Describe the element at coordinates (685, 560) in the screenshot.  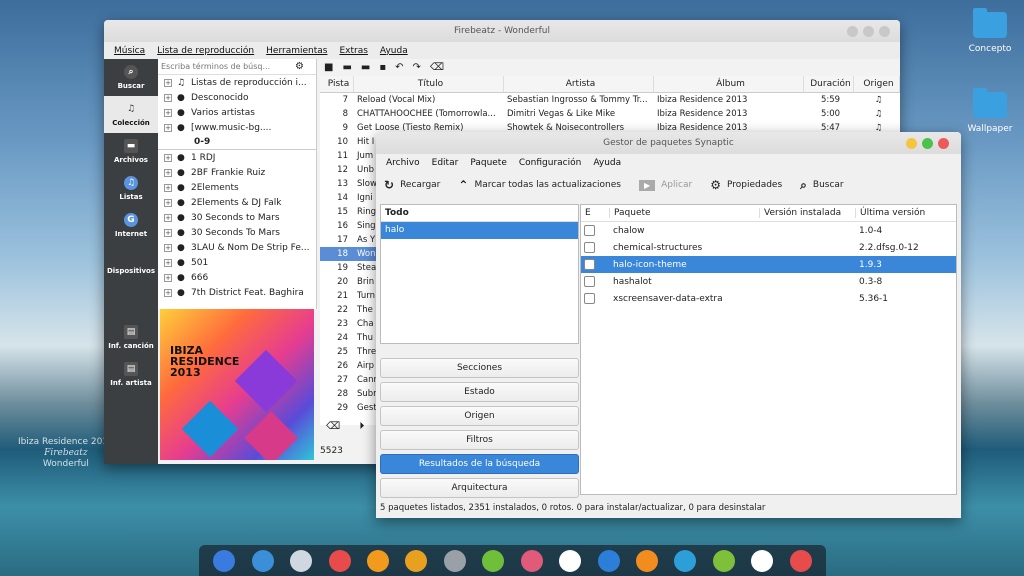
I see `wifi-icon` at that location.